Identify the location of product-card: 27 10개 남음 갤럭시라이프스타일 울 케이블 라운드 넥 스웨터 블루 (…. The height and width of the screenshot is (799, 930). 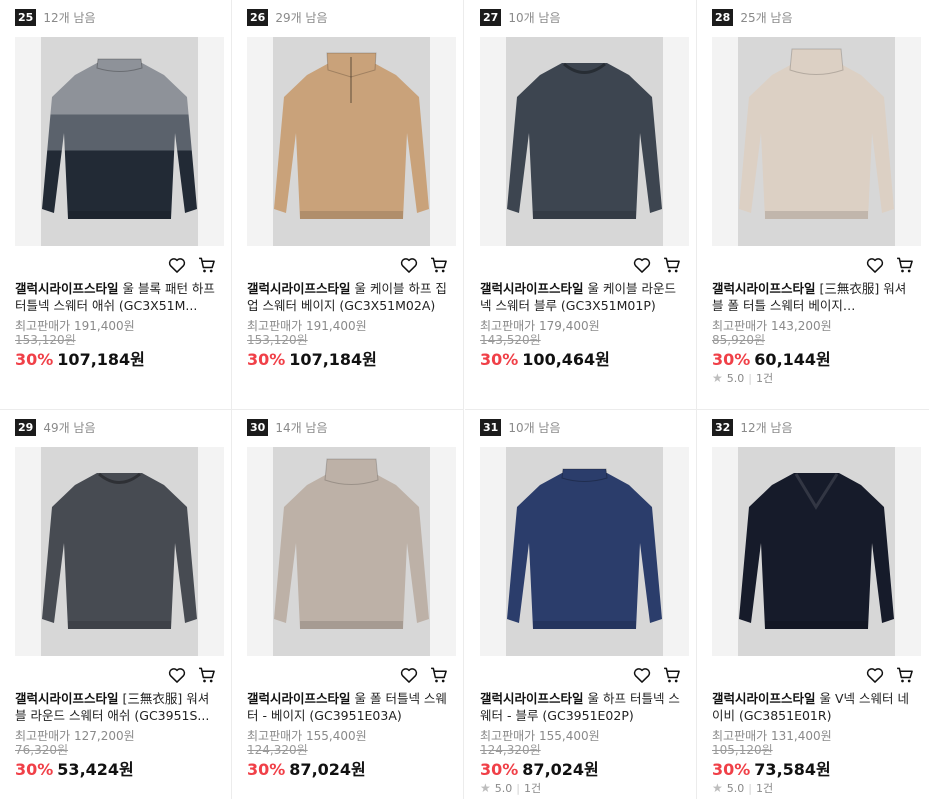
(581, 205).